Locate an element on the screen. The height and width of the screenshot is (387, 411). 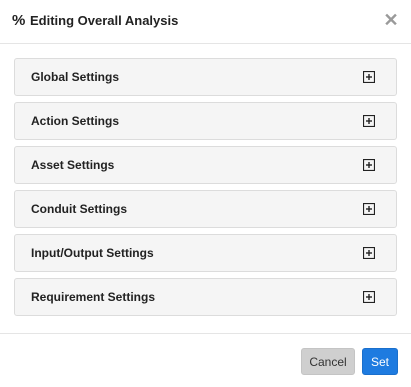
panel-label: Action Settings is located at coordinates (75, 121).